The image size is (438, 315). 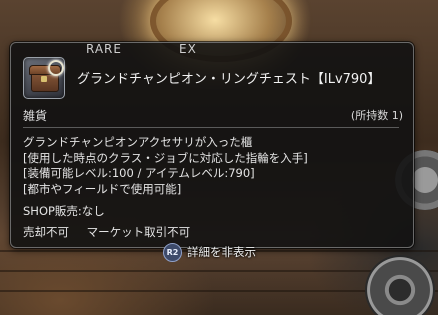 I want to click on market-restricted-label: マーケット取引不可, so click(x=138, y=232).